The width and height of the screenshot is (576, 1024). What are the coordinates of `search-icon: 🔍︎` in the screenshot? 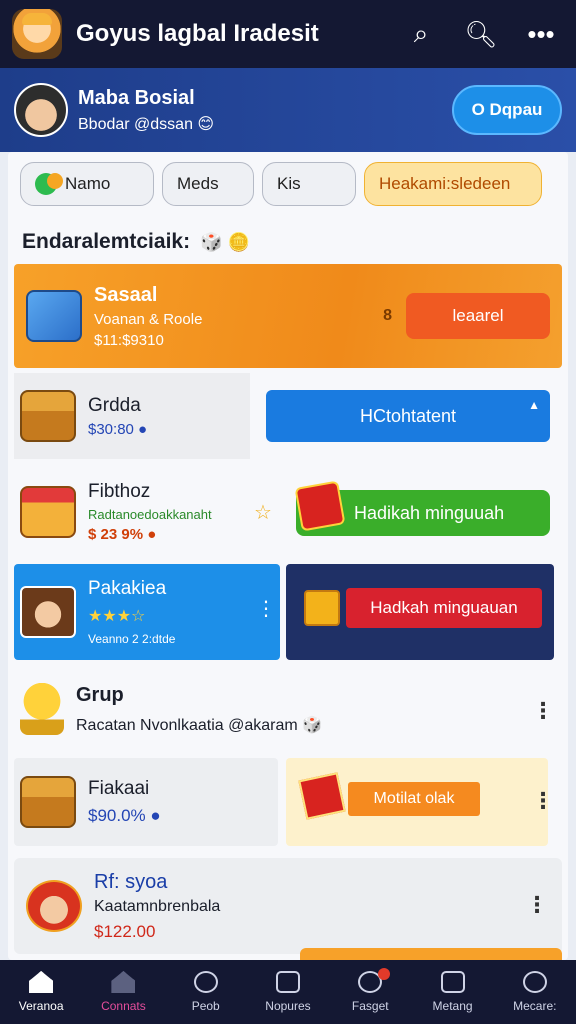 It's located at (481, 34).